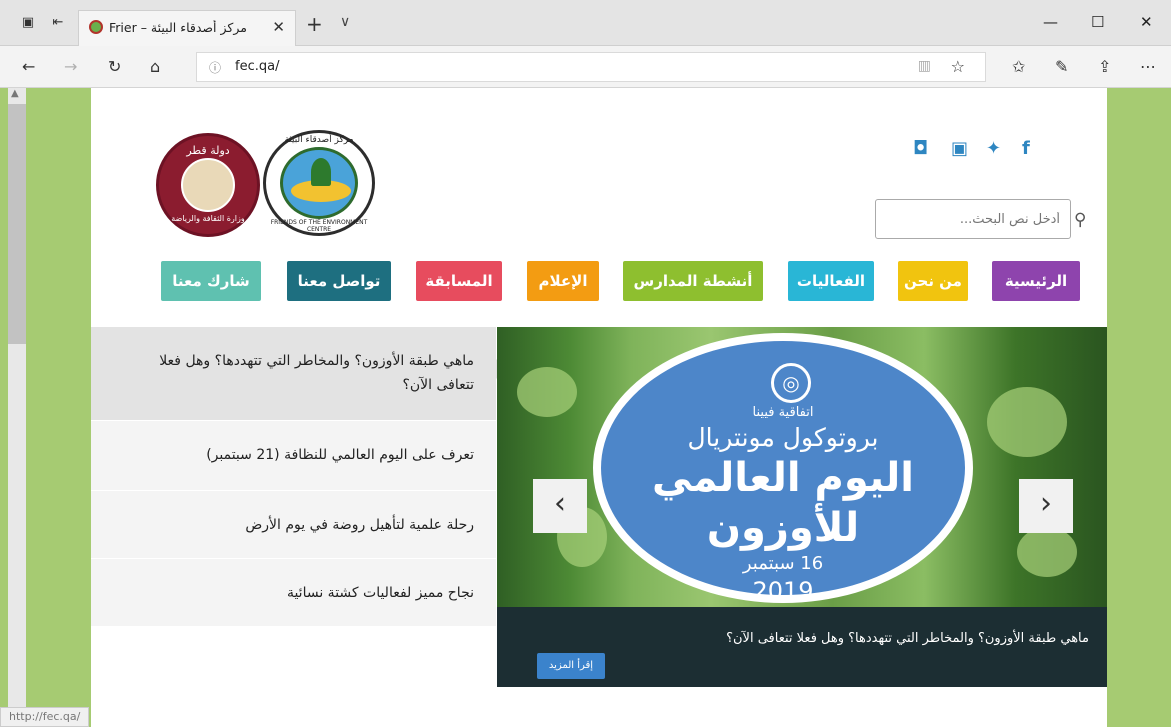 This screenshot has height=727, width=1171. What do you see at coordinates (1080, 220) in the screenshot?
I see `search-icon: ⚲` at bounding box center [1080, 220].